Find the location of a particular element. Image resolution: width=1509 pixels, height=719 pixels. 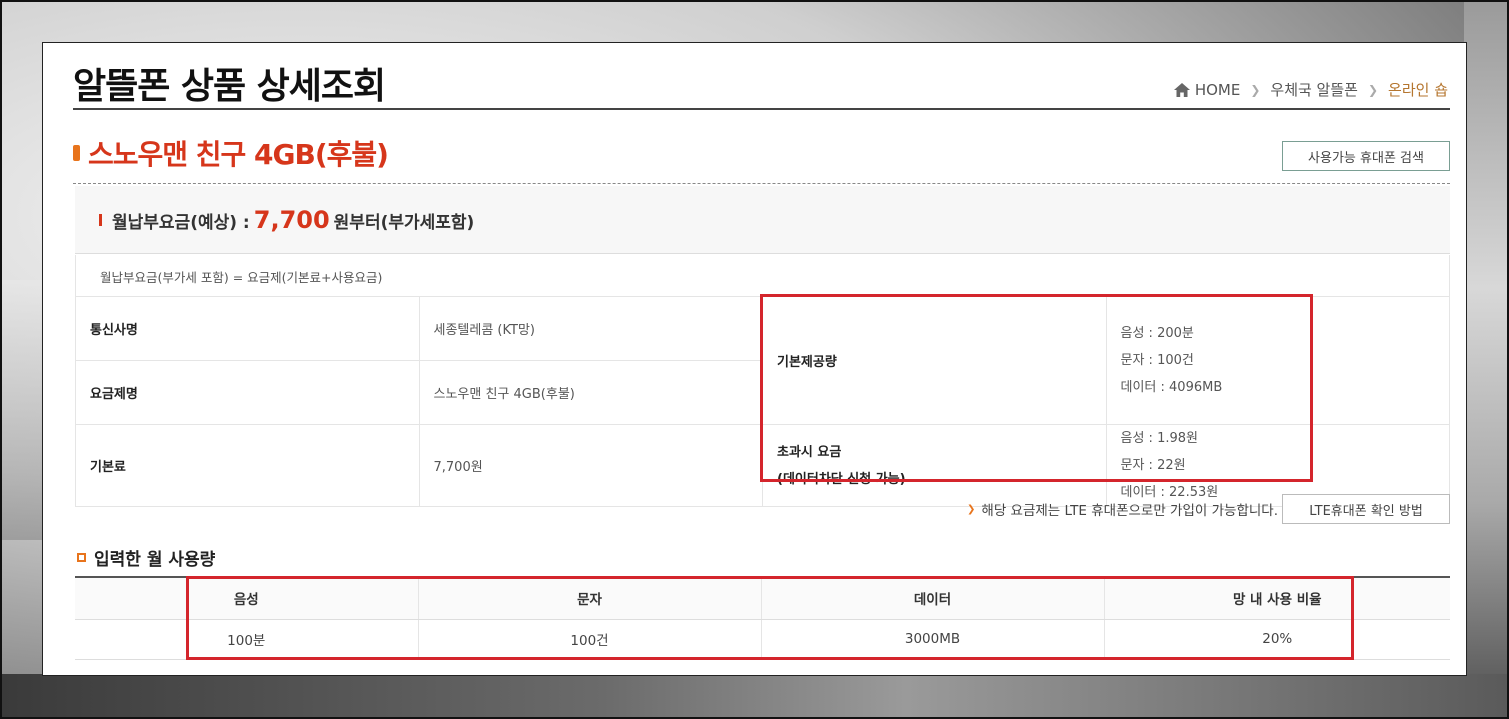

monthly-fee-box: 월납부요금(예상) : 7,700 원부터(부가세포함) is located at coordinates (762, 220).